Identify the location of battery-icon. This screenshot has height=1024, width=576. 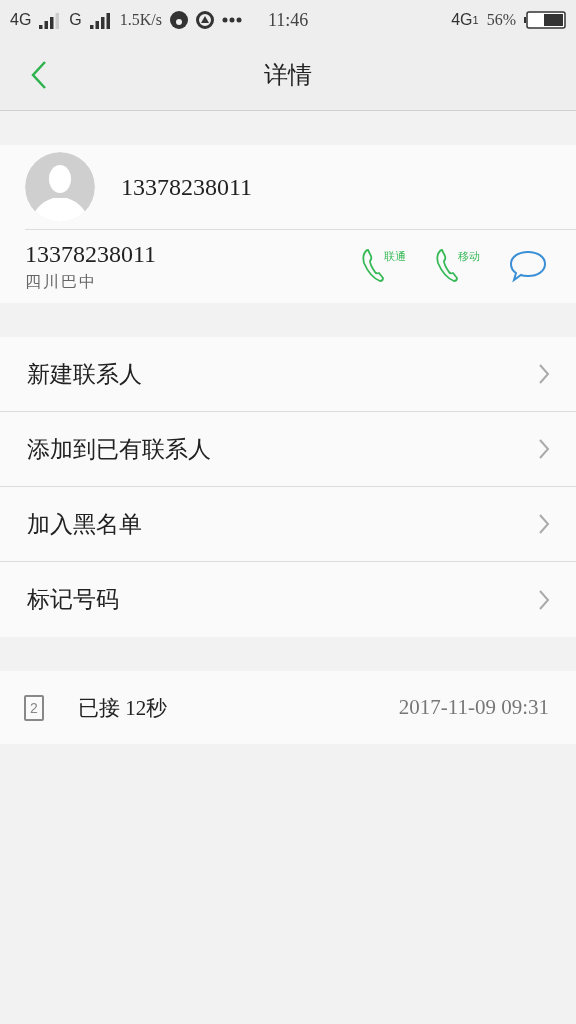
(545, 20).